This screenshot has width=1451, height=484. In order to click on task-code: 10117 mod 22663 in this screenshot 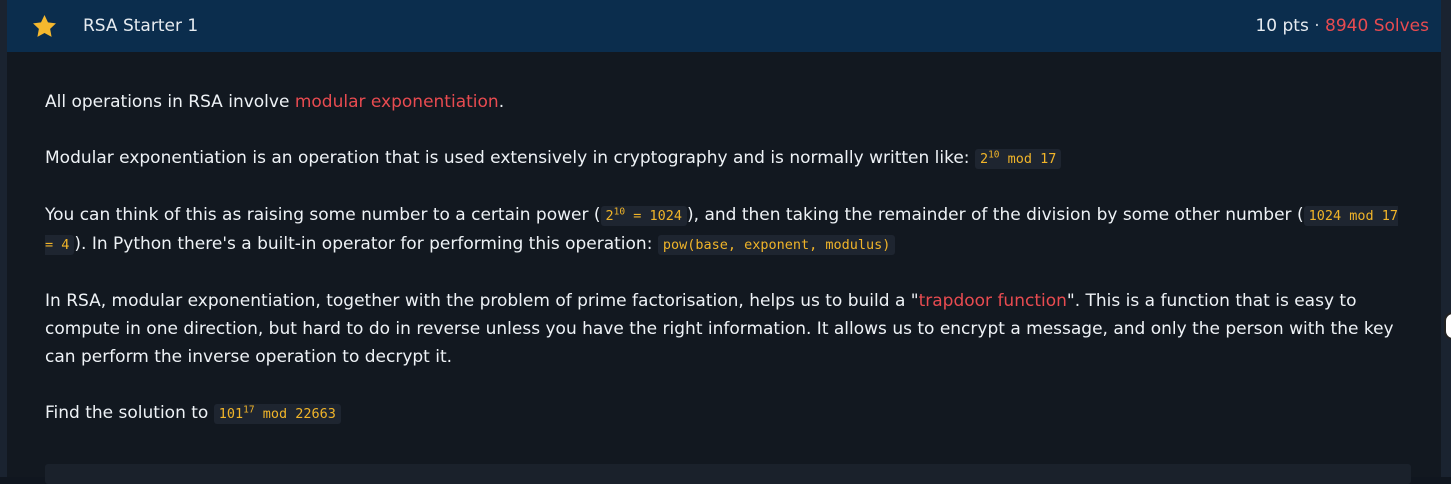, I will do `click(277, 414)`.